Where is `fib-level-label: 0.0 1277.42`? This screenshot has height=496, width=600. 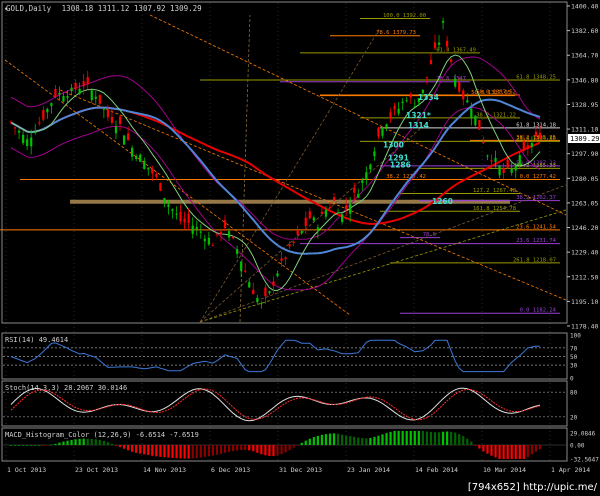
fib-level-label: 0.0 1277.42 is located at coordinates (538, 177).